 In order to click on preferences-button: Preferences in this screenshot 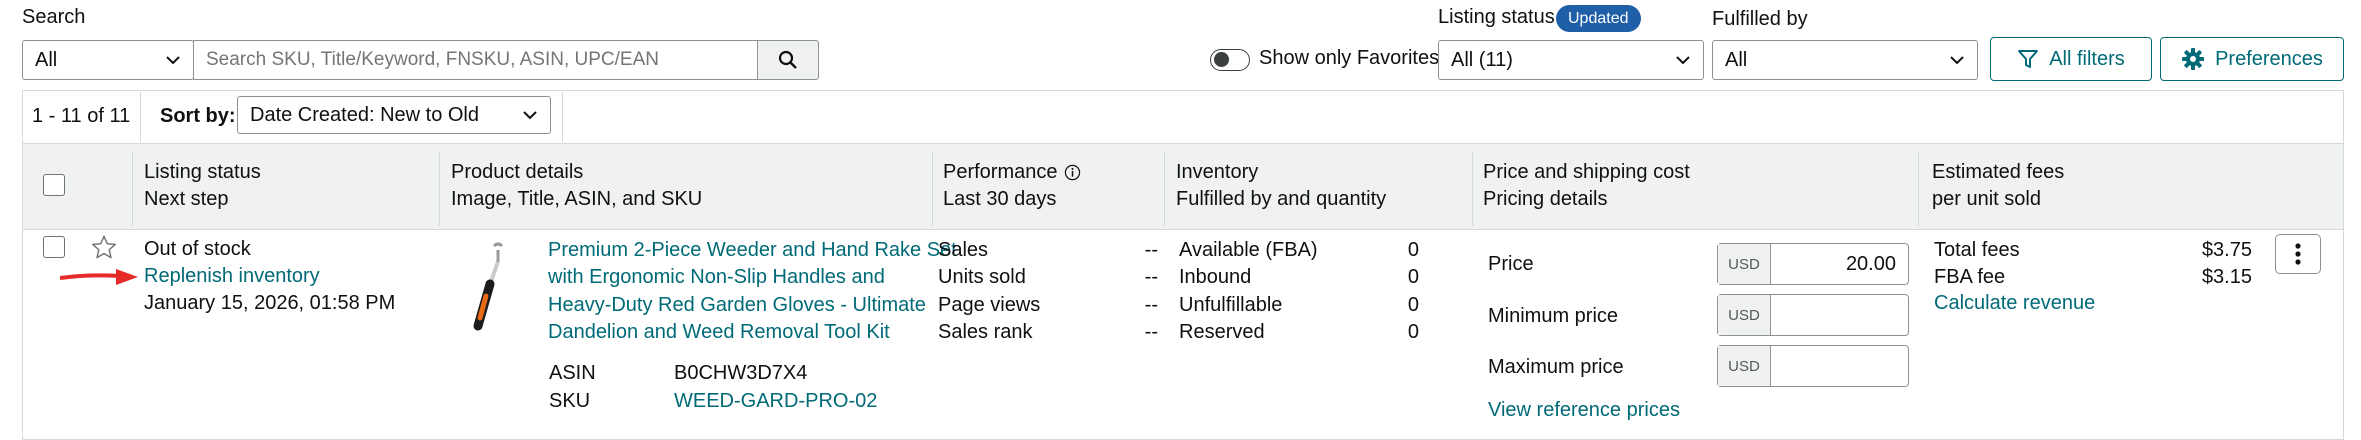, I will do `click(2252, 59)`.